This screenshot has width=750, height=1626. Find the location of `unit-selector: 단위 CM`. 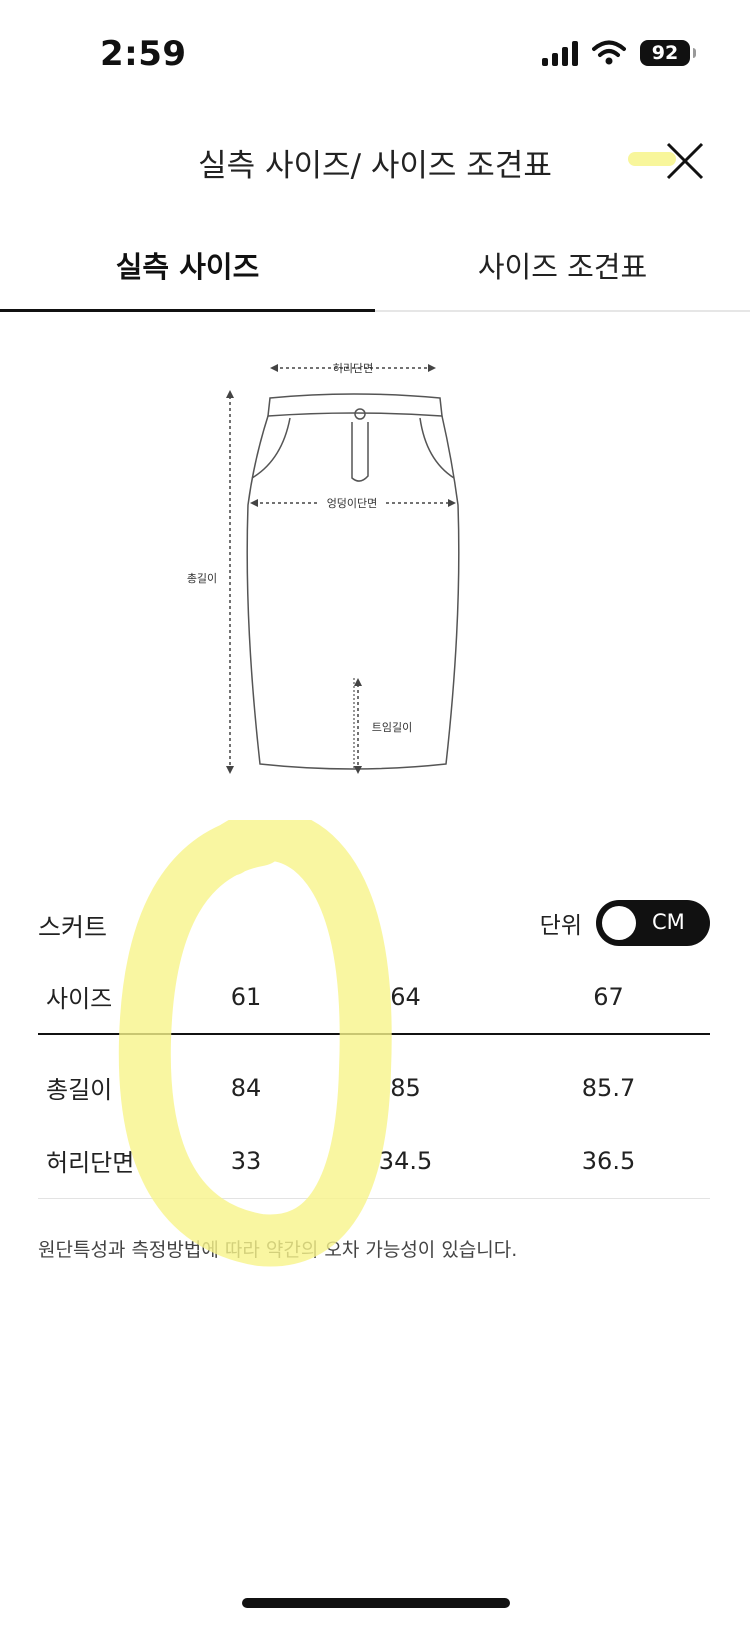

unit-selector: 단위 CM is located at coordinates (625, 923).